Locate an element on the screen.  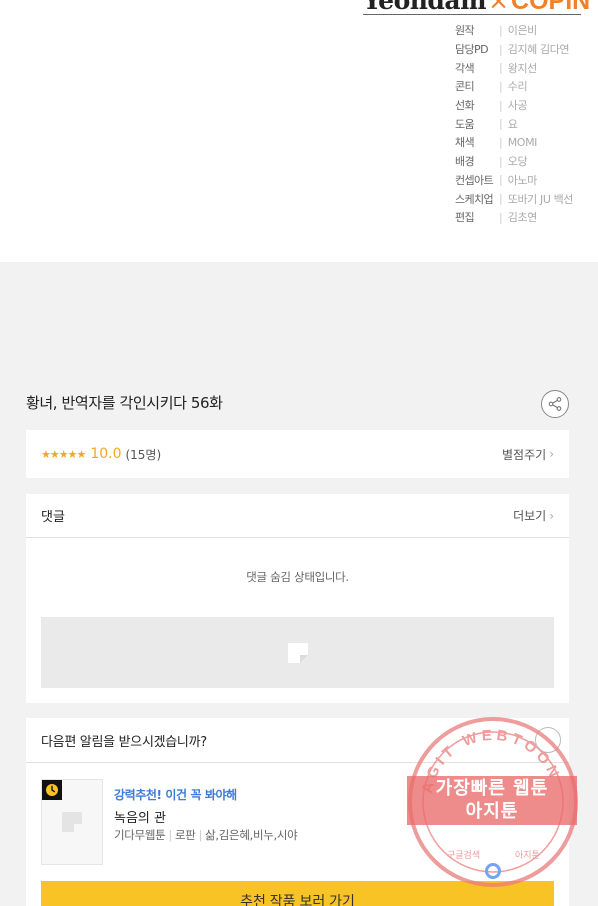
recommend-authors: 삶,김은혜,비누,시야 is located at coordinates (251, 835).